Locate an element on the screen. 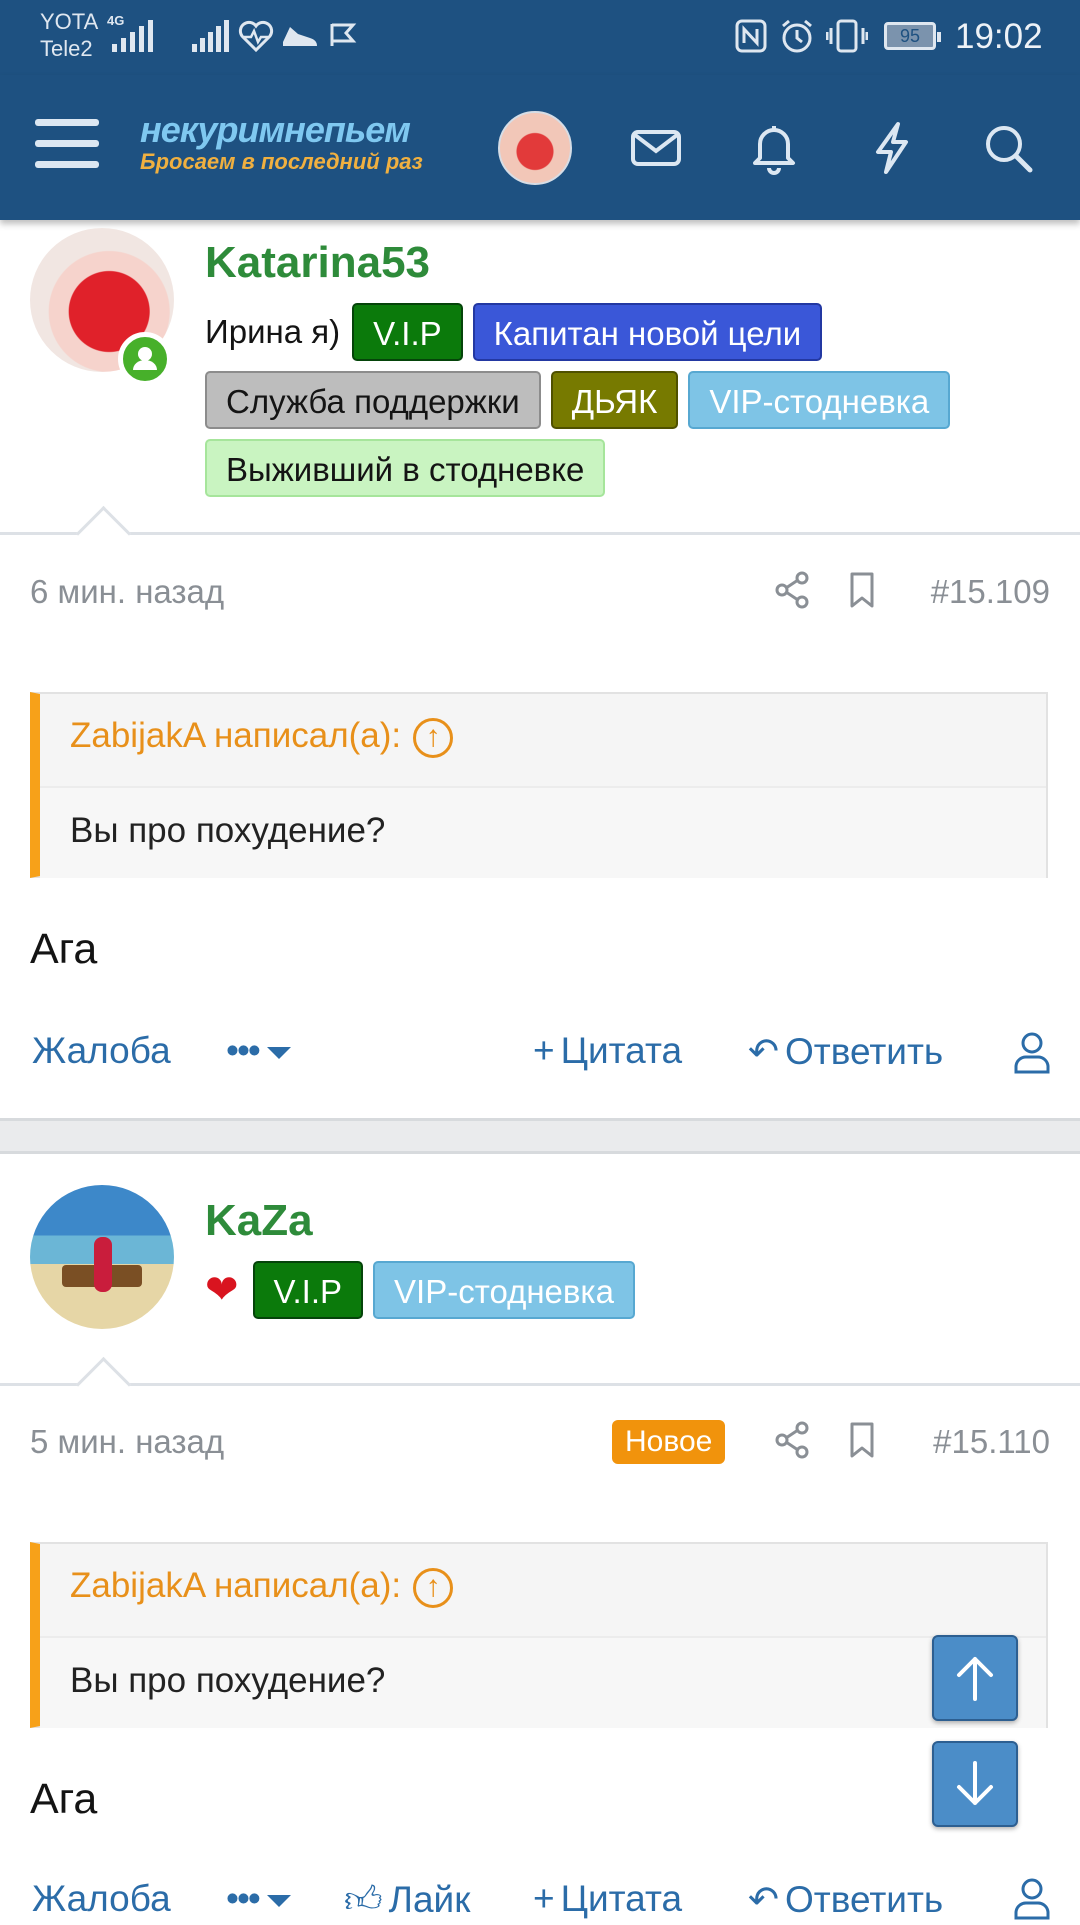 The image size is (1080, 1925). scroll-top-button is located at coordinates (975, 1678).